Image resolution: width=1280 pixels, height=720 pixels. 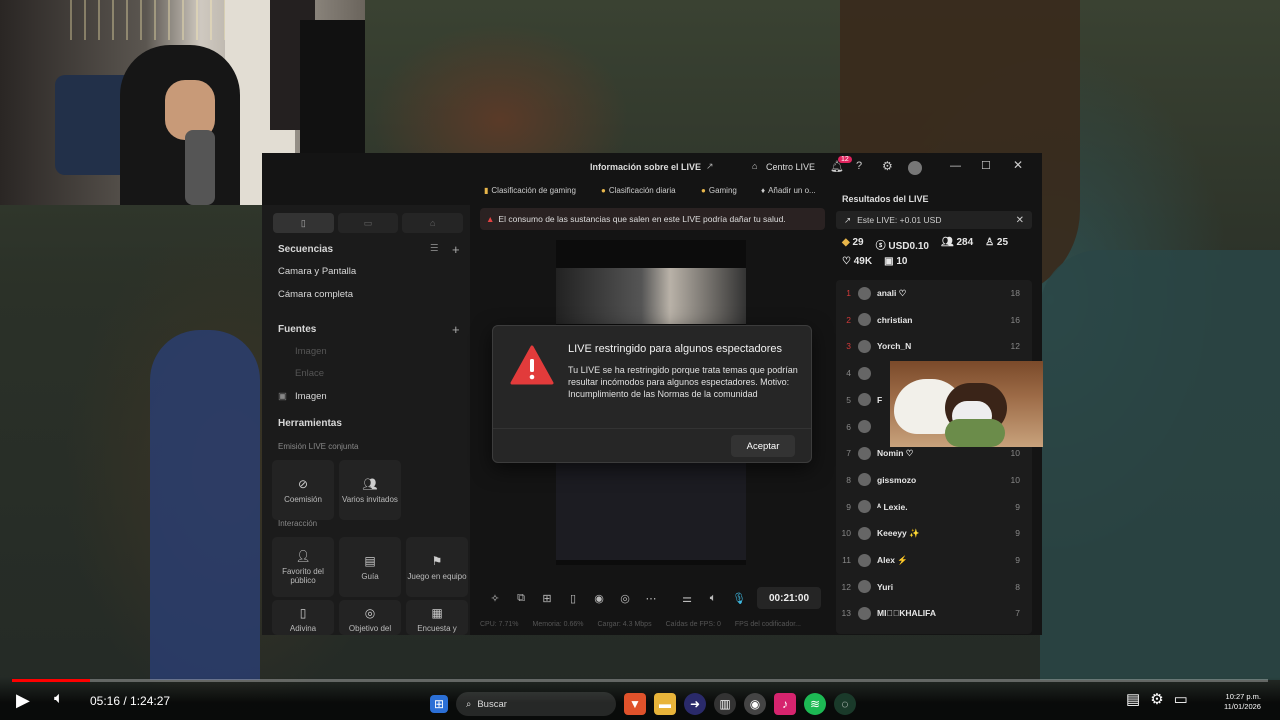 I want to click on add-source-button: +, so click(x=456, y=329).